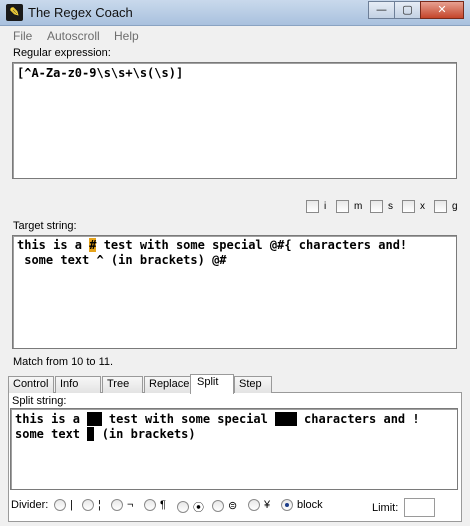 This screenshot has width=470, height=526. Describe the element at coordinates (408, 206) in the screenshot. I see `flag-x-checkbox` at that location.